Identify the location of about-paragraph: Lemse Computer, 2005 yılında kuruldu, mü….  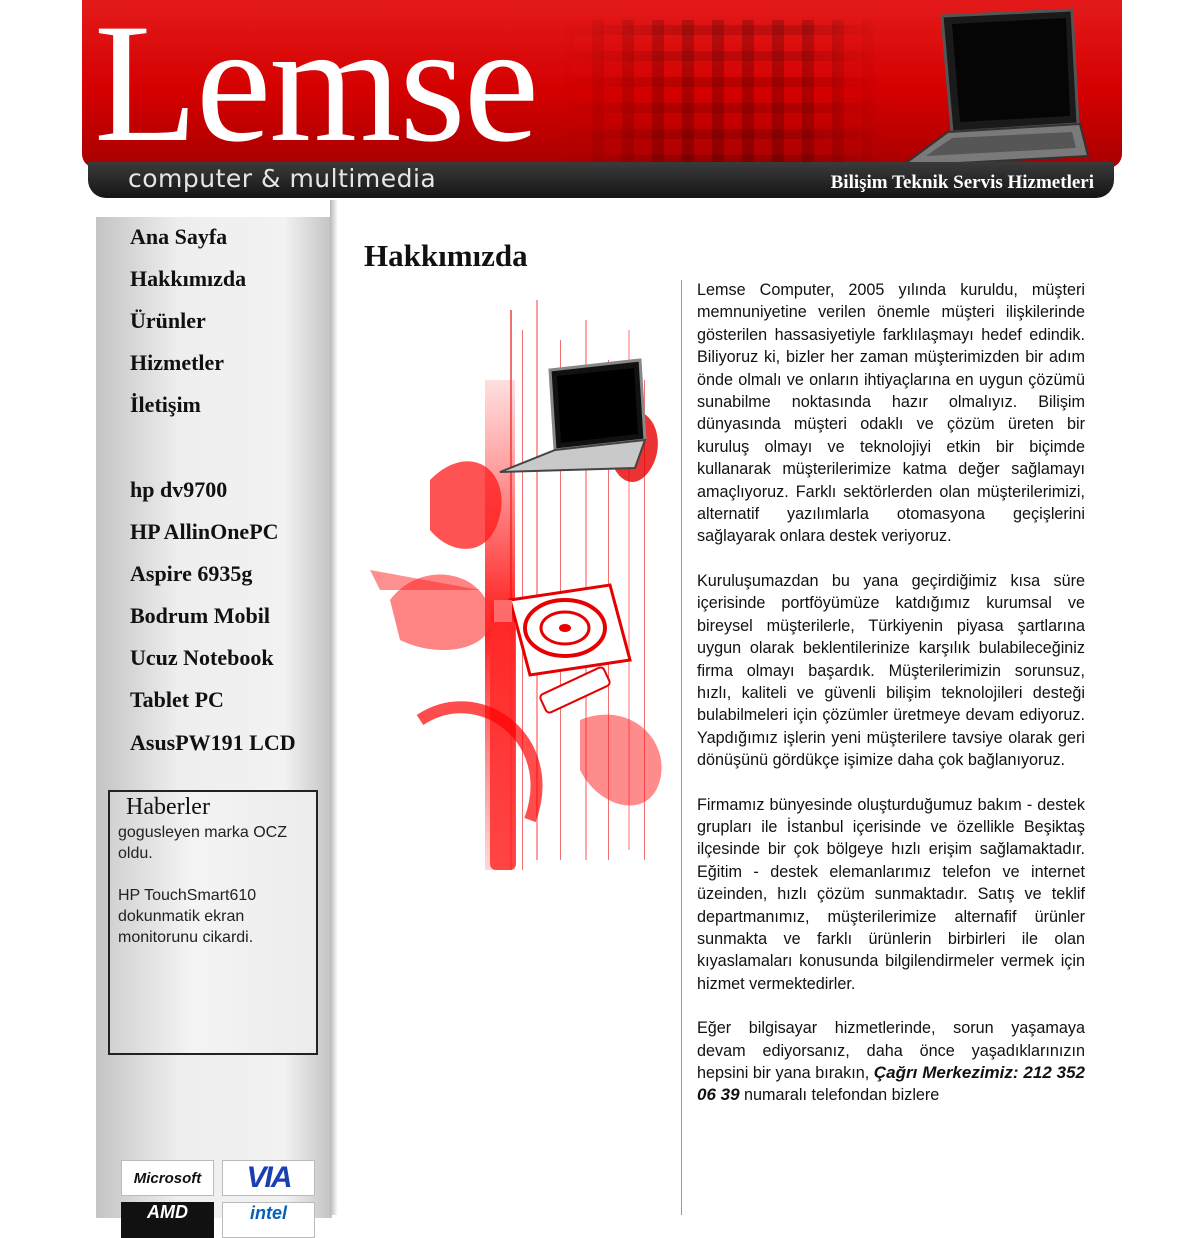
(891, 413).